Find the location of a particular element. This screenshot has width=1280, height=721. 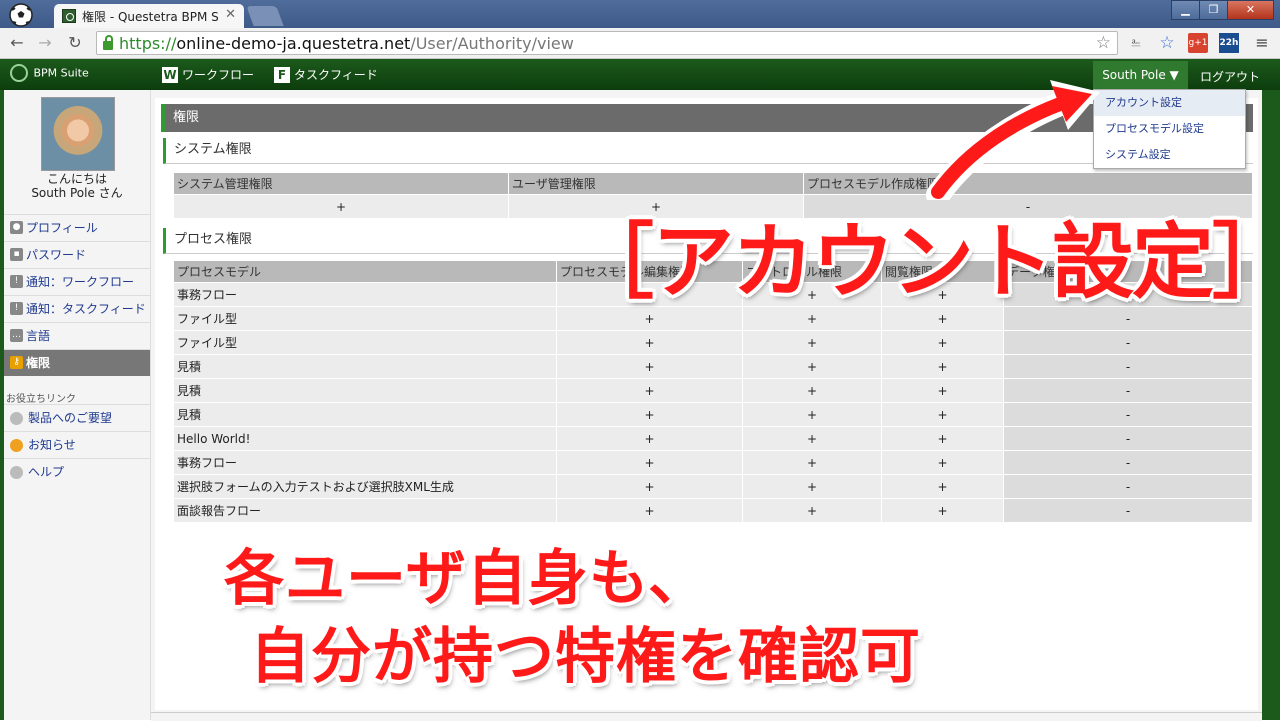

brand-logo: BPM Suite is located at coordinates (49, 74).